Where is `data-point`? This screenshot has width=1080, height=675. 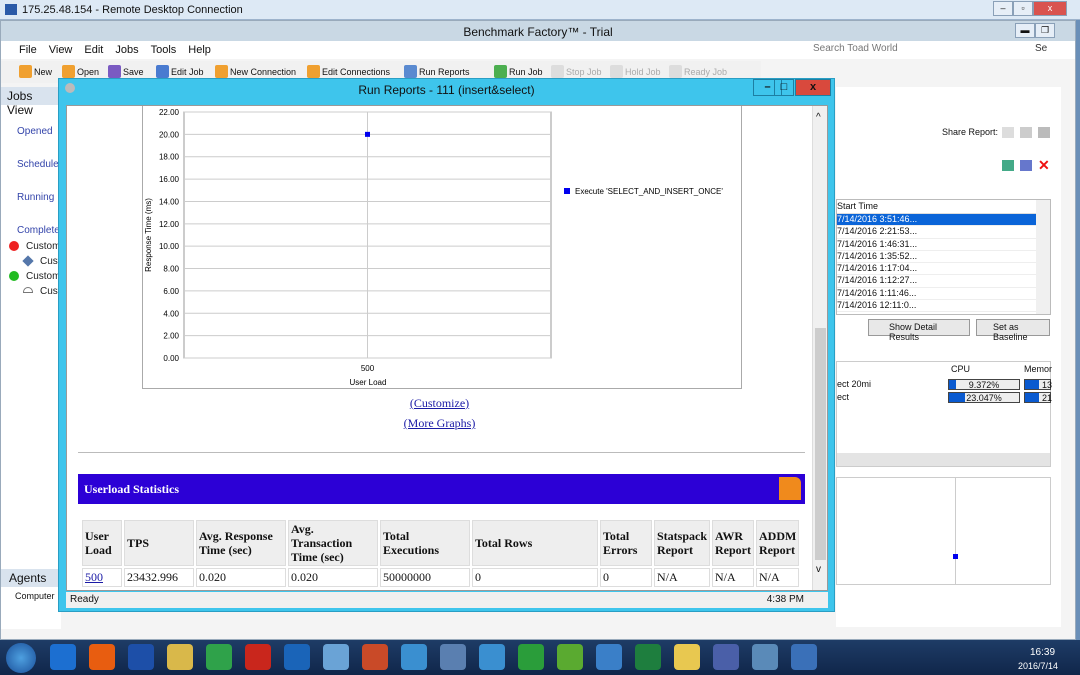
data-point is located at coordinates (367, 134).